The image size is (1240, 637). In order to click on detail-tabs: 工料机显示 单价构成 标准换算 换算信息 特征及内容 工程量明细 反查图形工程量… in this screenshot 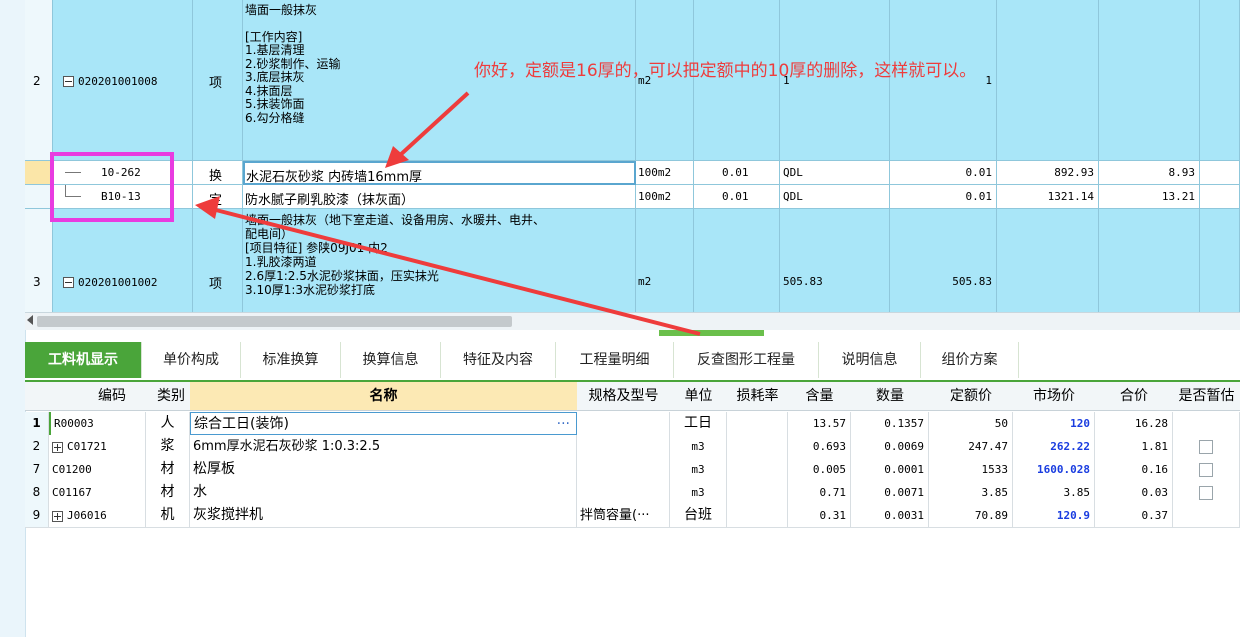, I will do `click(632, 362)`.